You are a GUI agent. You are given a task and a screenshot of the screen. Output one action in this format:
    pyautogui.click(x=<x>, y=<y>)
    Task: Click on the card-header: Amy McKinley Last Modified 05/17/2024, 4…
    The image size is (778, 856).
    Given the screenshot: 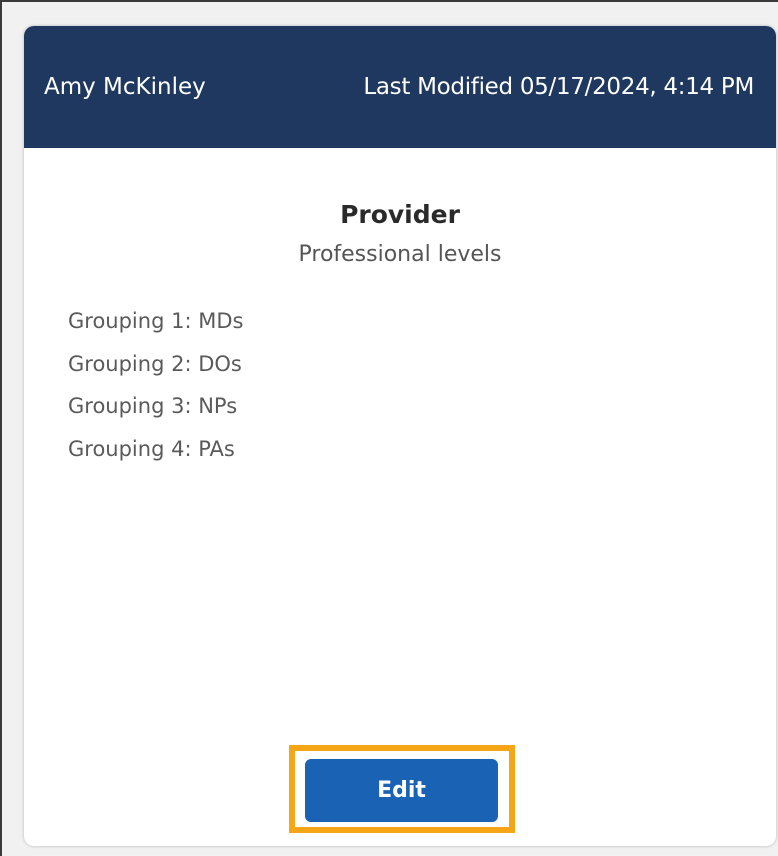 What is the action you would take?
    pyautogui.click(x=400, y=87)
    